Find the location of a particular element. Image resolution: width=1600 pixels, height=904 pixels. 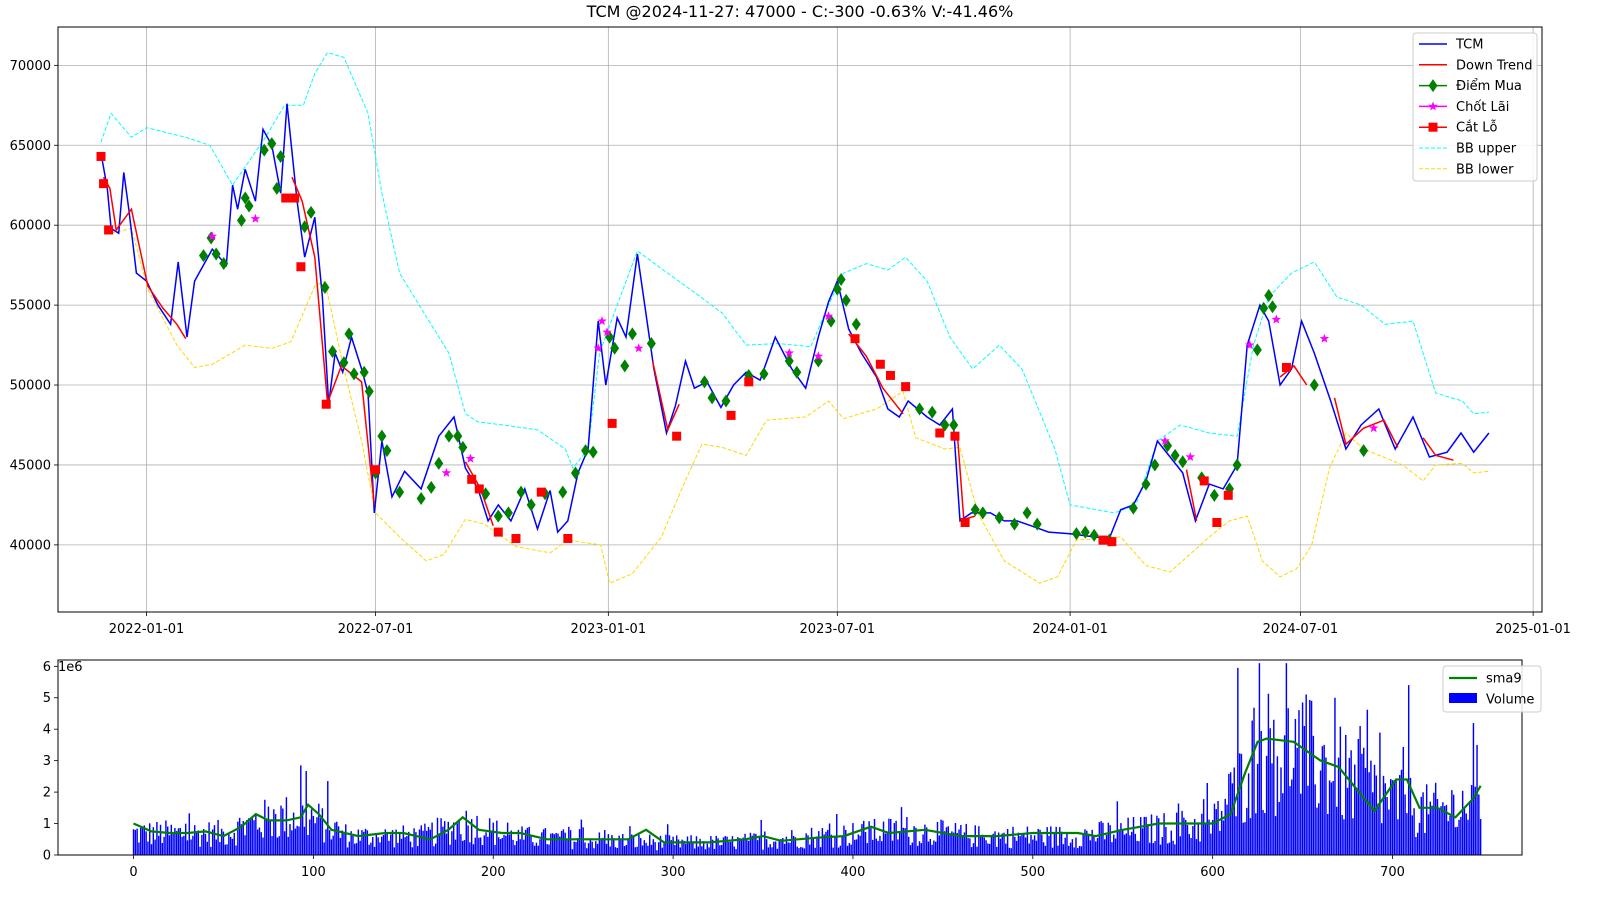

take-profit-marker is located at coordinates (1276, 319).